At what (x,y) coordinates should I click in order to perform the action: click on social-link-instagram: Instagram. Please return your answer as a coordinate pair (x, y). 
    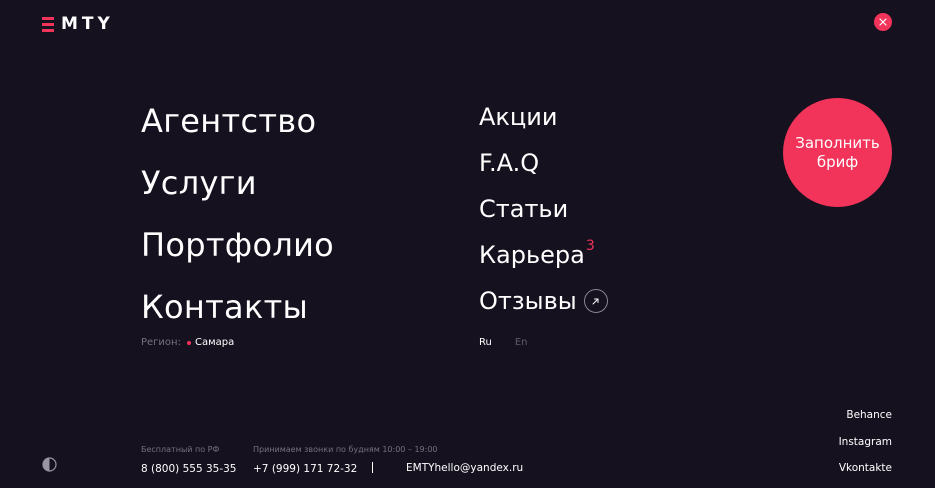
    Looking at the image, I should click on (865, 449).